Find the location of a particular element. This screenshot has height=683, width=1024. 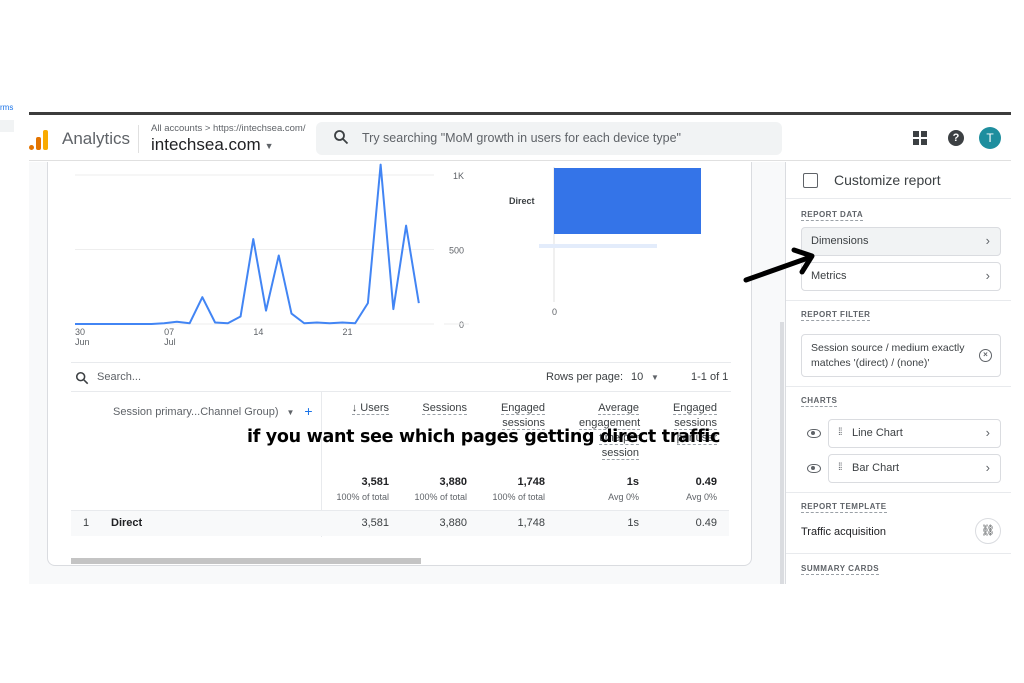

property-selector: intechsea.com ▼ is located at coordinates (212, 145).